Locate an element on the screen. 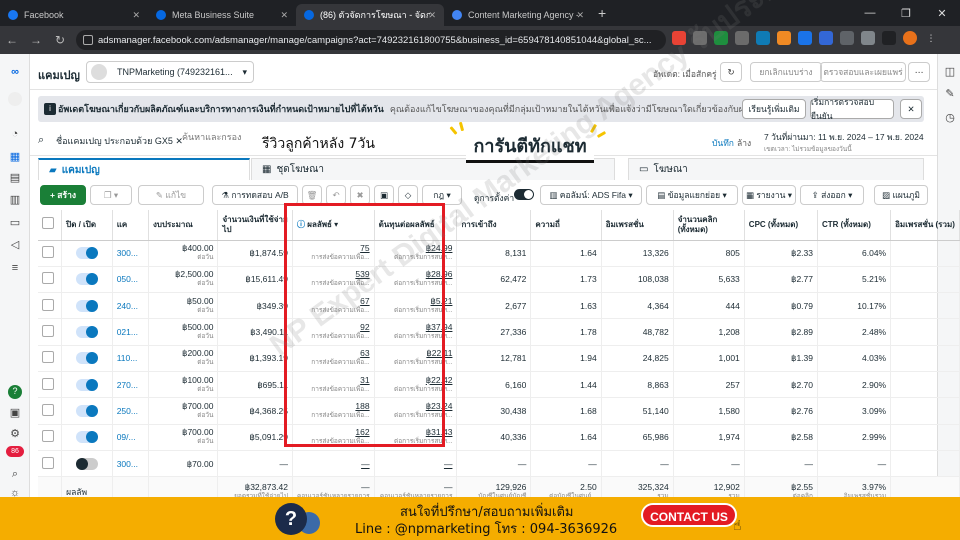 The image size is (960, 540). save-filter-link: บันทึก is located at coordinates (723, 143).